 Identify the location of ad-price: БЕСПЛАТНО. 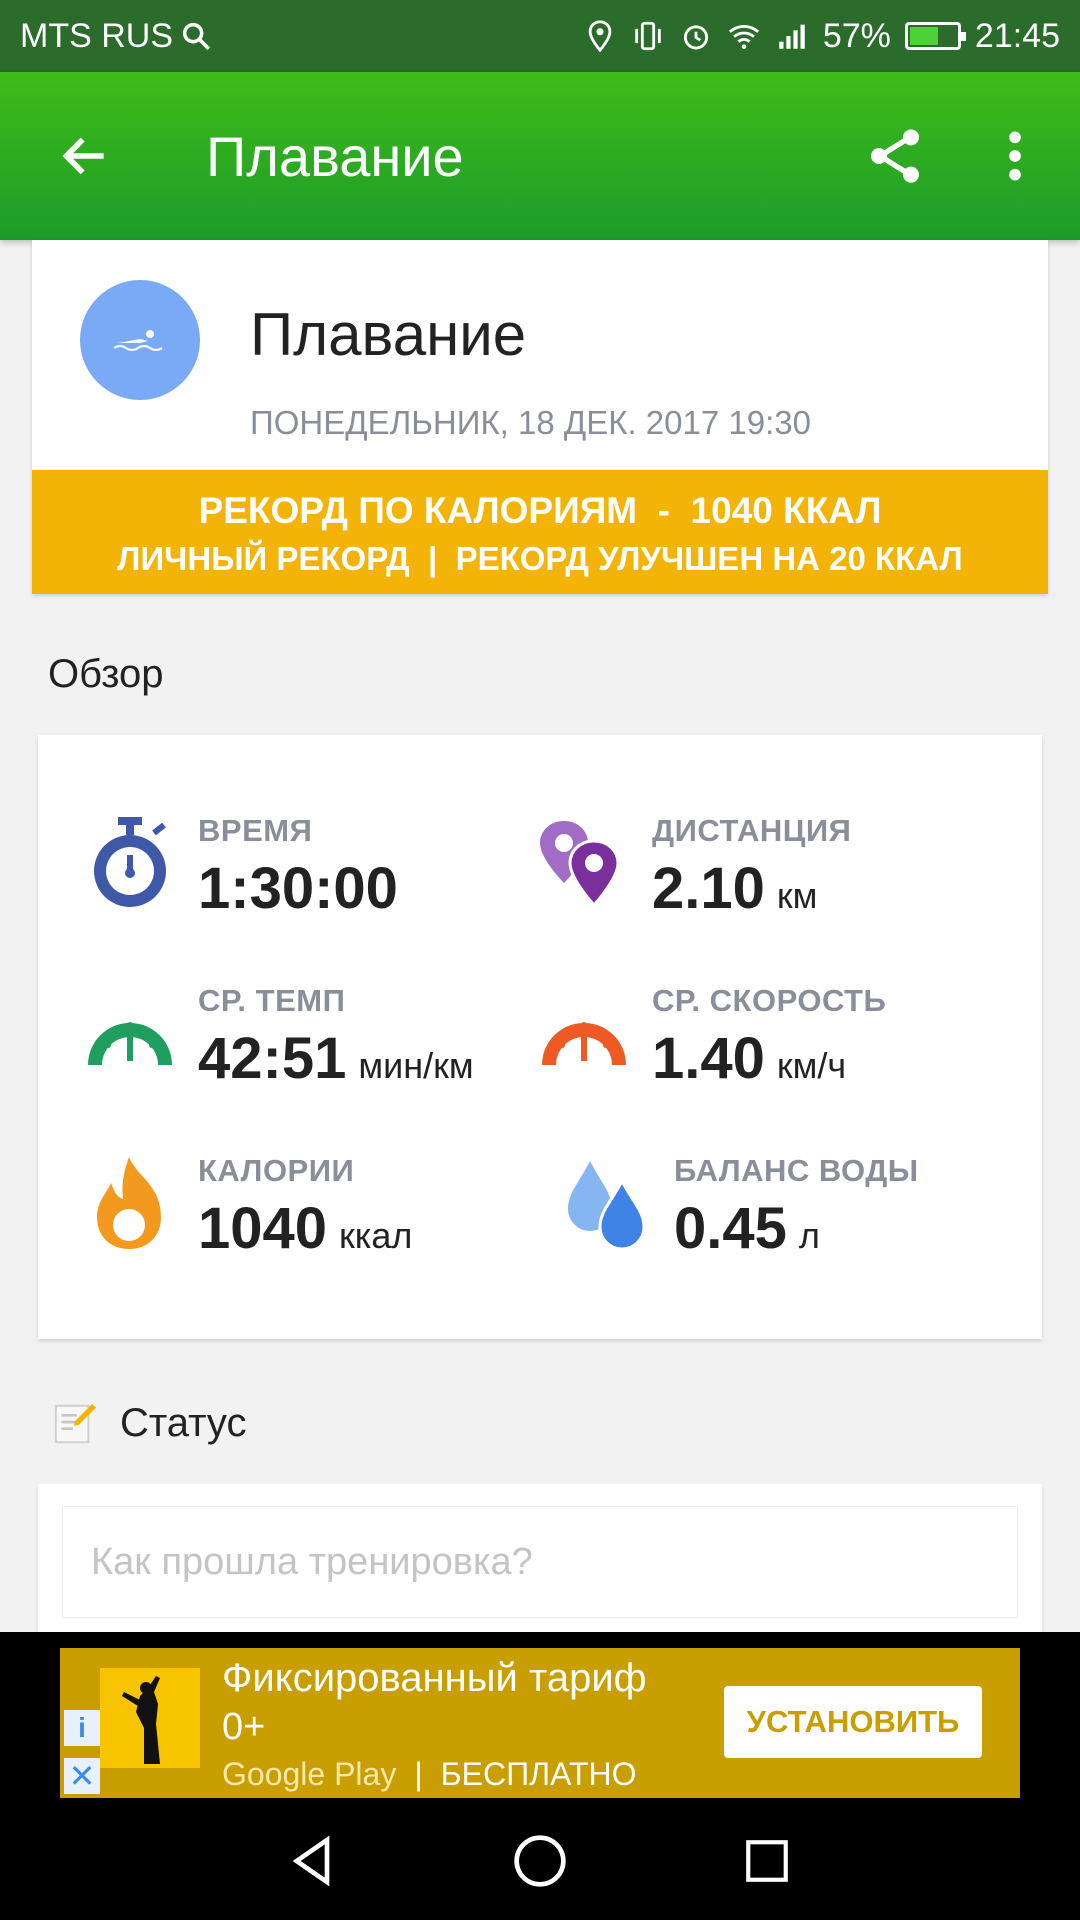
(538, 1774).